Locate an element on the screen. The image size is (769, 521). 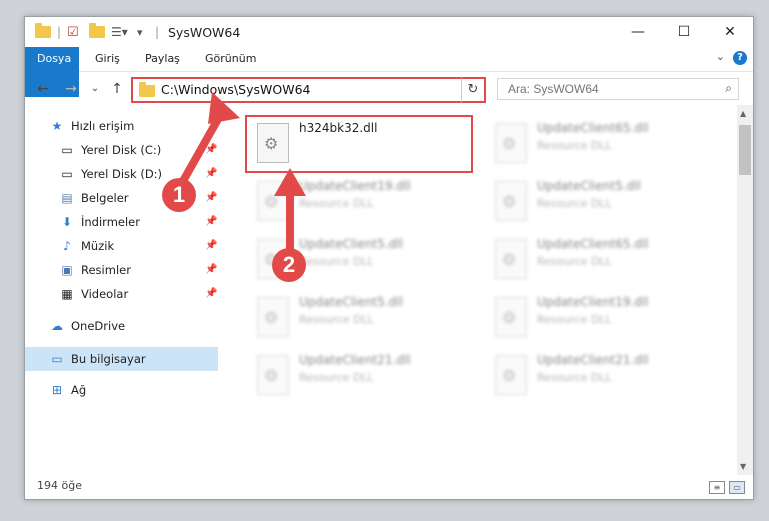
annotation-overlay is located at coordinates (240, 178).